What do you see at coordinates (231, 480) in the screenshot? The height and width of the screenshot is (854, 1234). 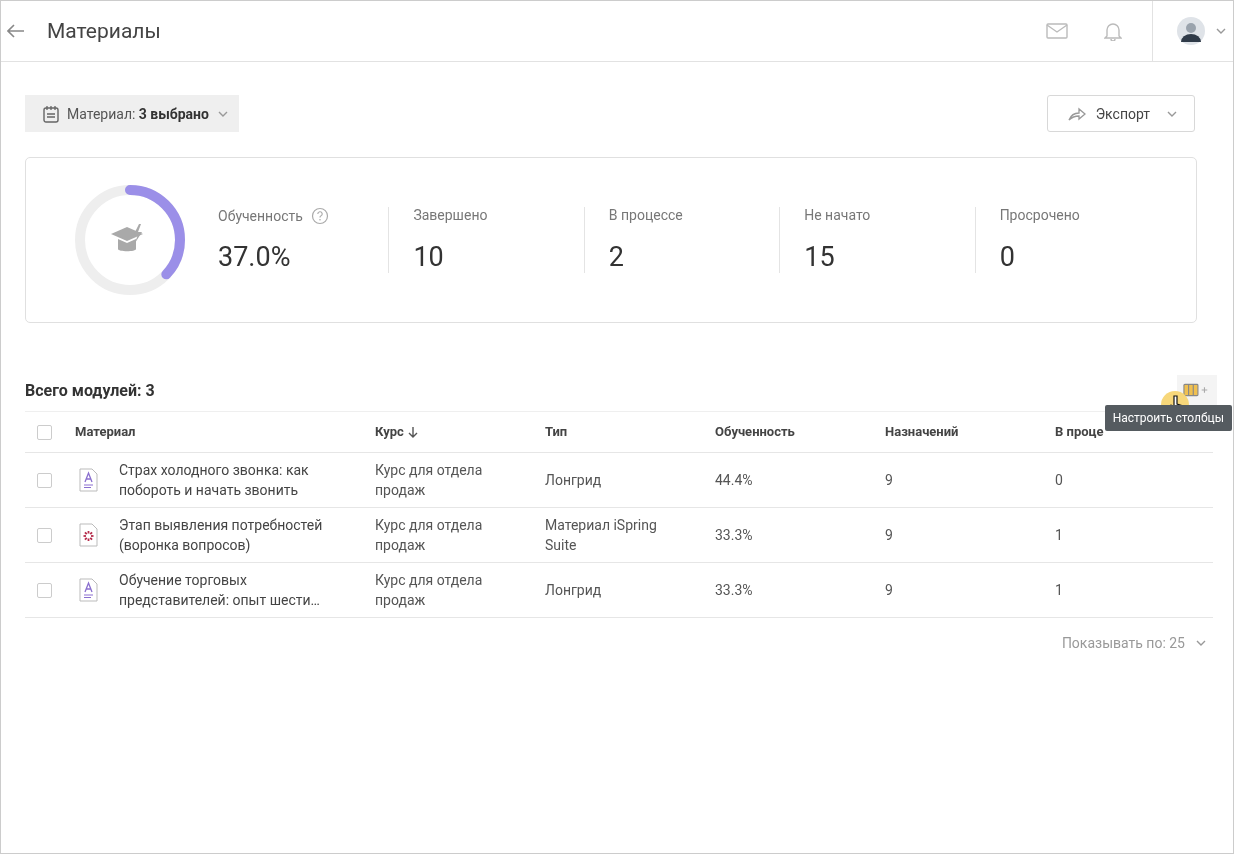 I see `material-link: Страх холодного звонка: как побороть и начать звонить` at bounding box center [231, 480].